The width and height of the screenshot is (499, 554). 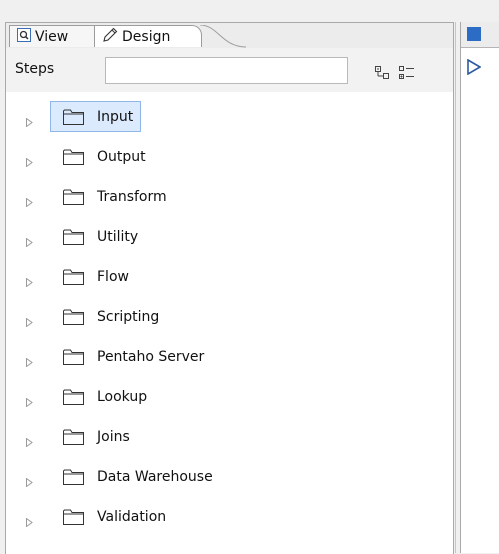 I want to click on list-expand-icon, so click(x=407, y=75).